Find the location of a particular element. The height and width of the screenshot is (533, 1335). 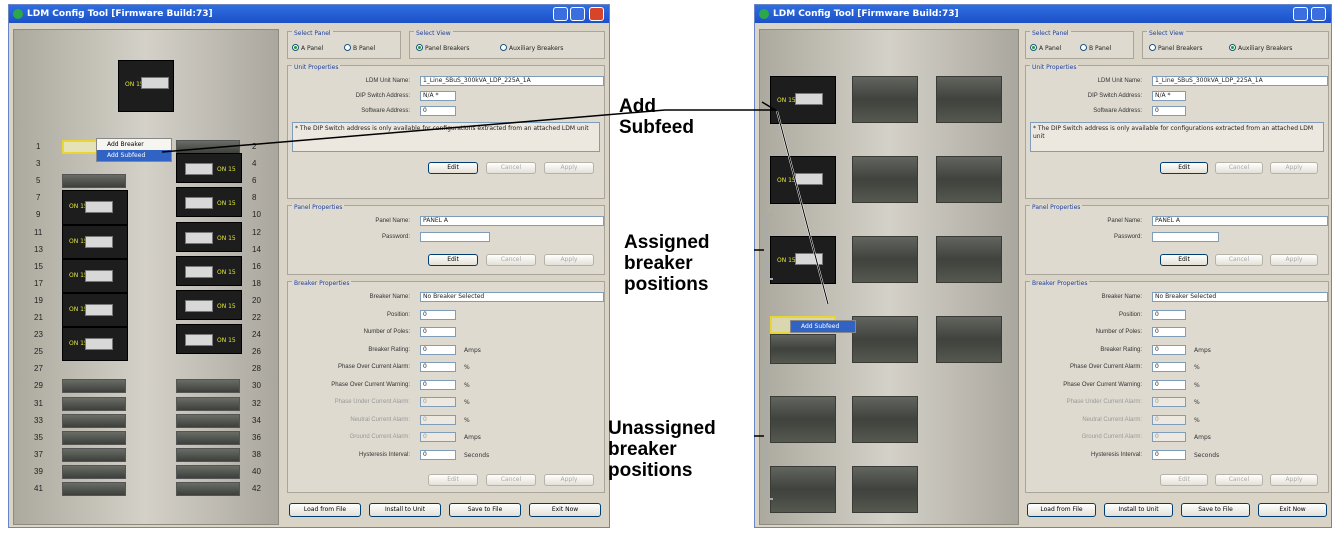

close-button is located at coordinates (596, 14).